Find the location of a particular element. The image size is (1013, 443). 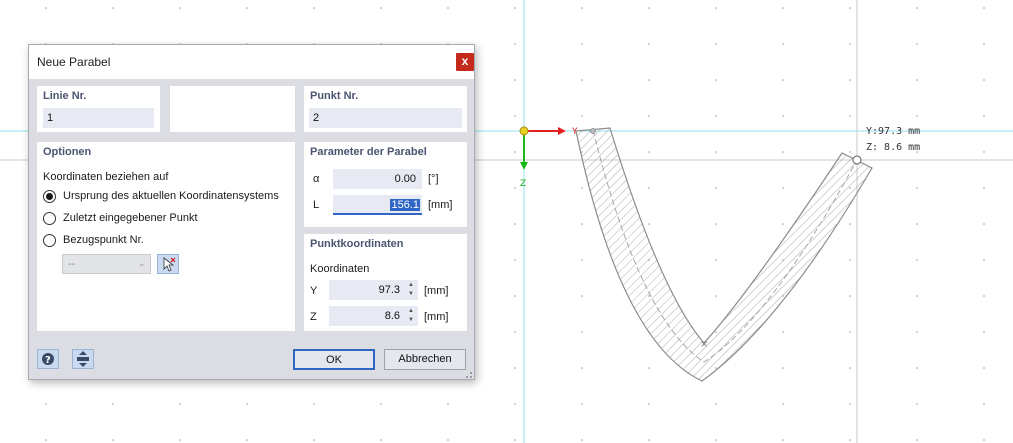

pick-point-button is located at coordinates (168, 264).